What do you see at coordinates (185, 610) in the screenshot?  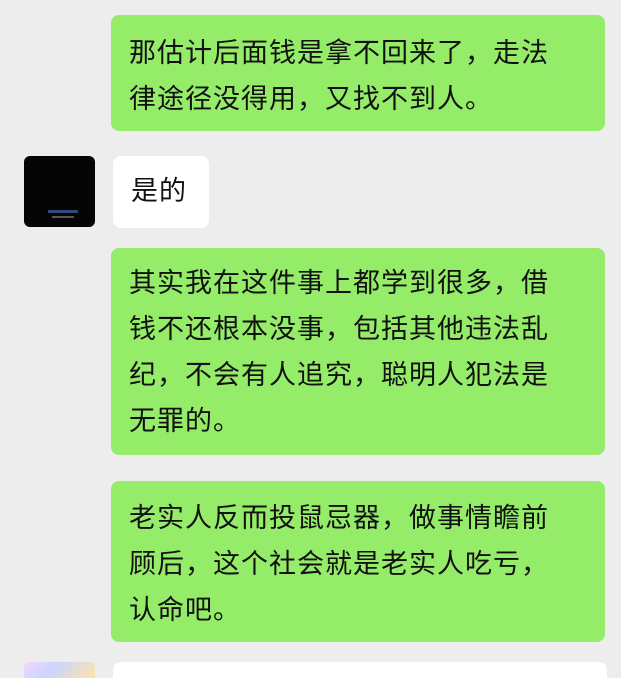 I see `message-line: 认命吧。` at bounding box center [185, 610].